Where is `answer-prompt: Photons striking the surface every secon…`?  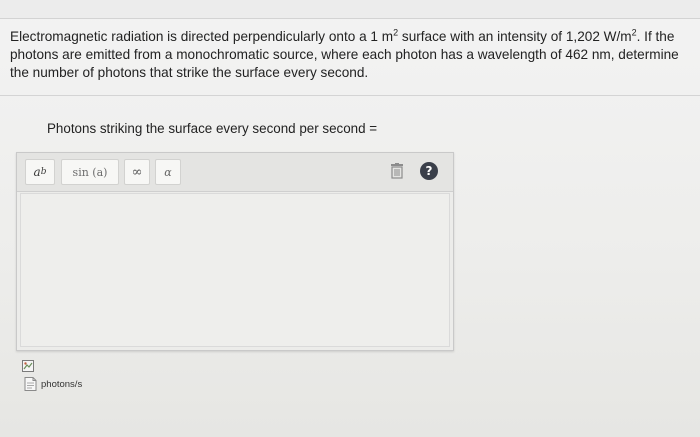 answer-prompt: Photons striking the surface every secon… is located at coordinates (212, 128).